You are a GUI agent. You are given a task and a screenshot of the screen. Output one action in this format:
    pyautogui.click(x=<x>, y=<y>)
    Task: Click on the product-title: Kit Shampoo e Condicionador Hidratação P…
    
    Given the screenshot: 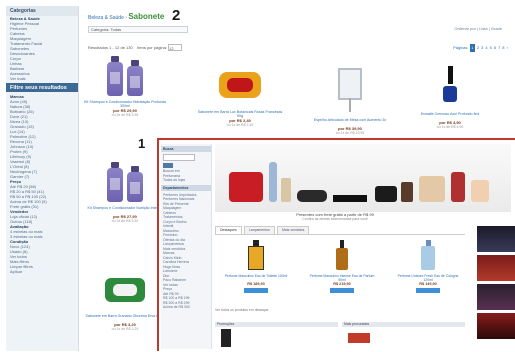 What is the action you would take?
    pyautogui.click(x=125, y=104)
    